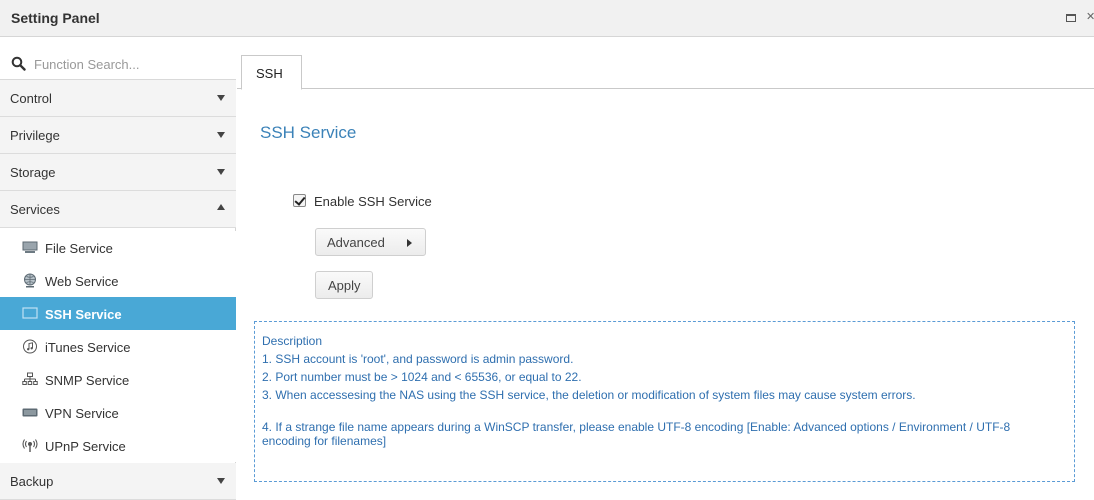  I want to click on sidebar-category-label: Backup, so click(32, 481).